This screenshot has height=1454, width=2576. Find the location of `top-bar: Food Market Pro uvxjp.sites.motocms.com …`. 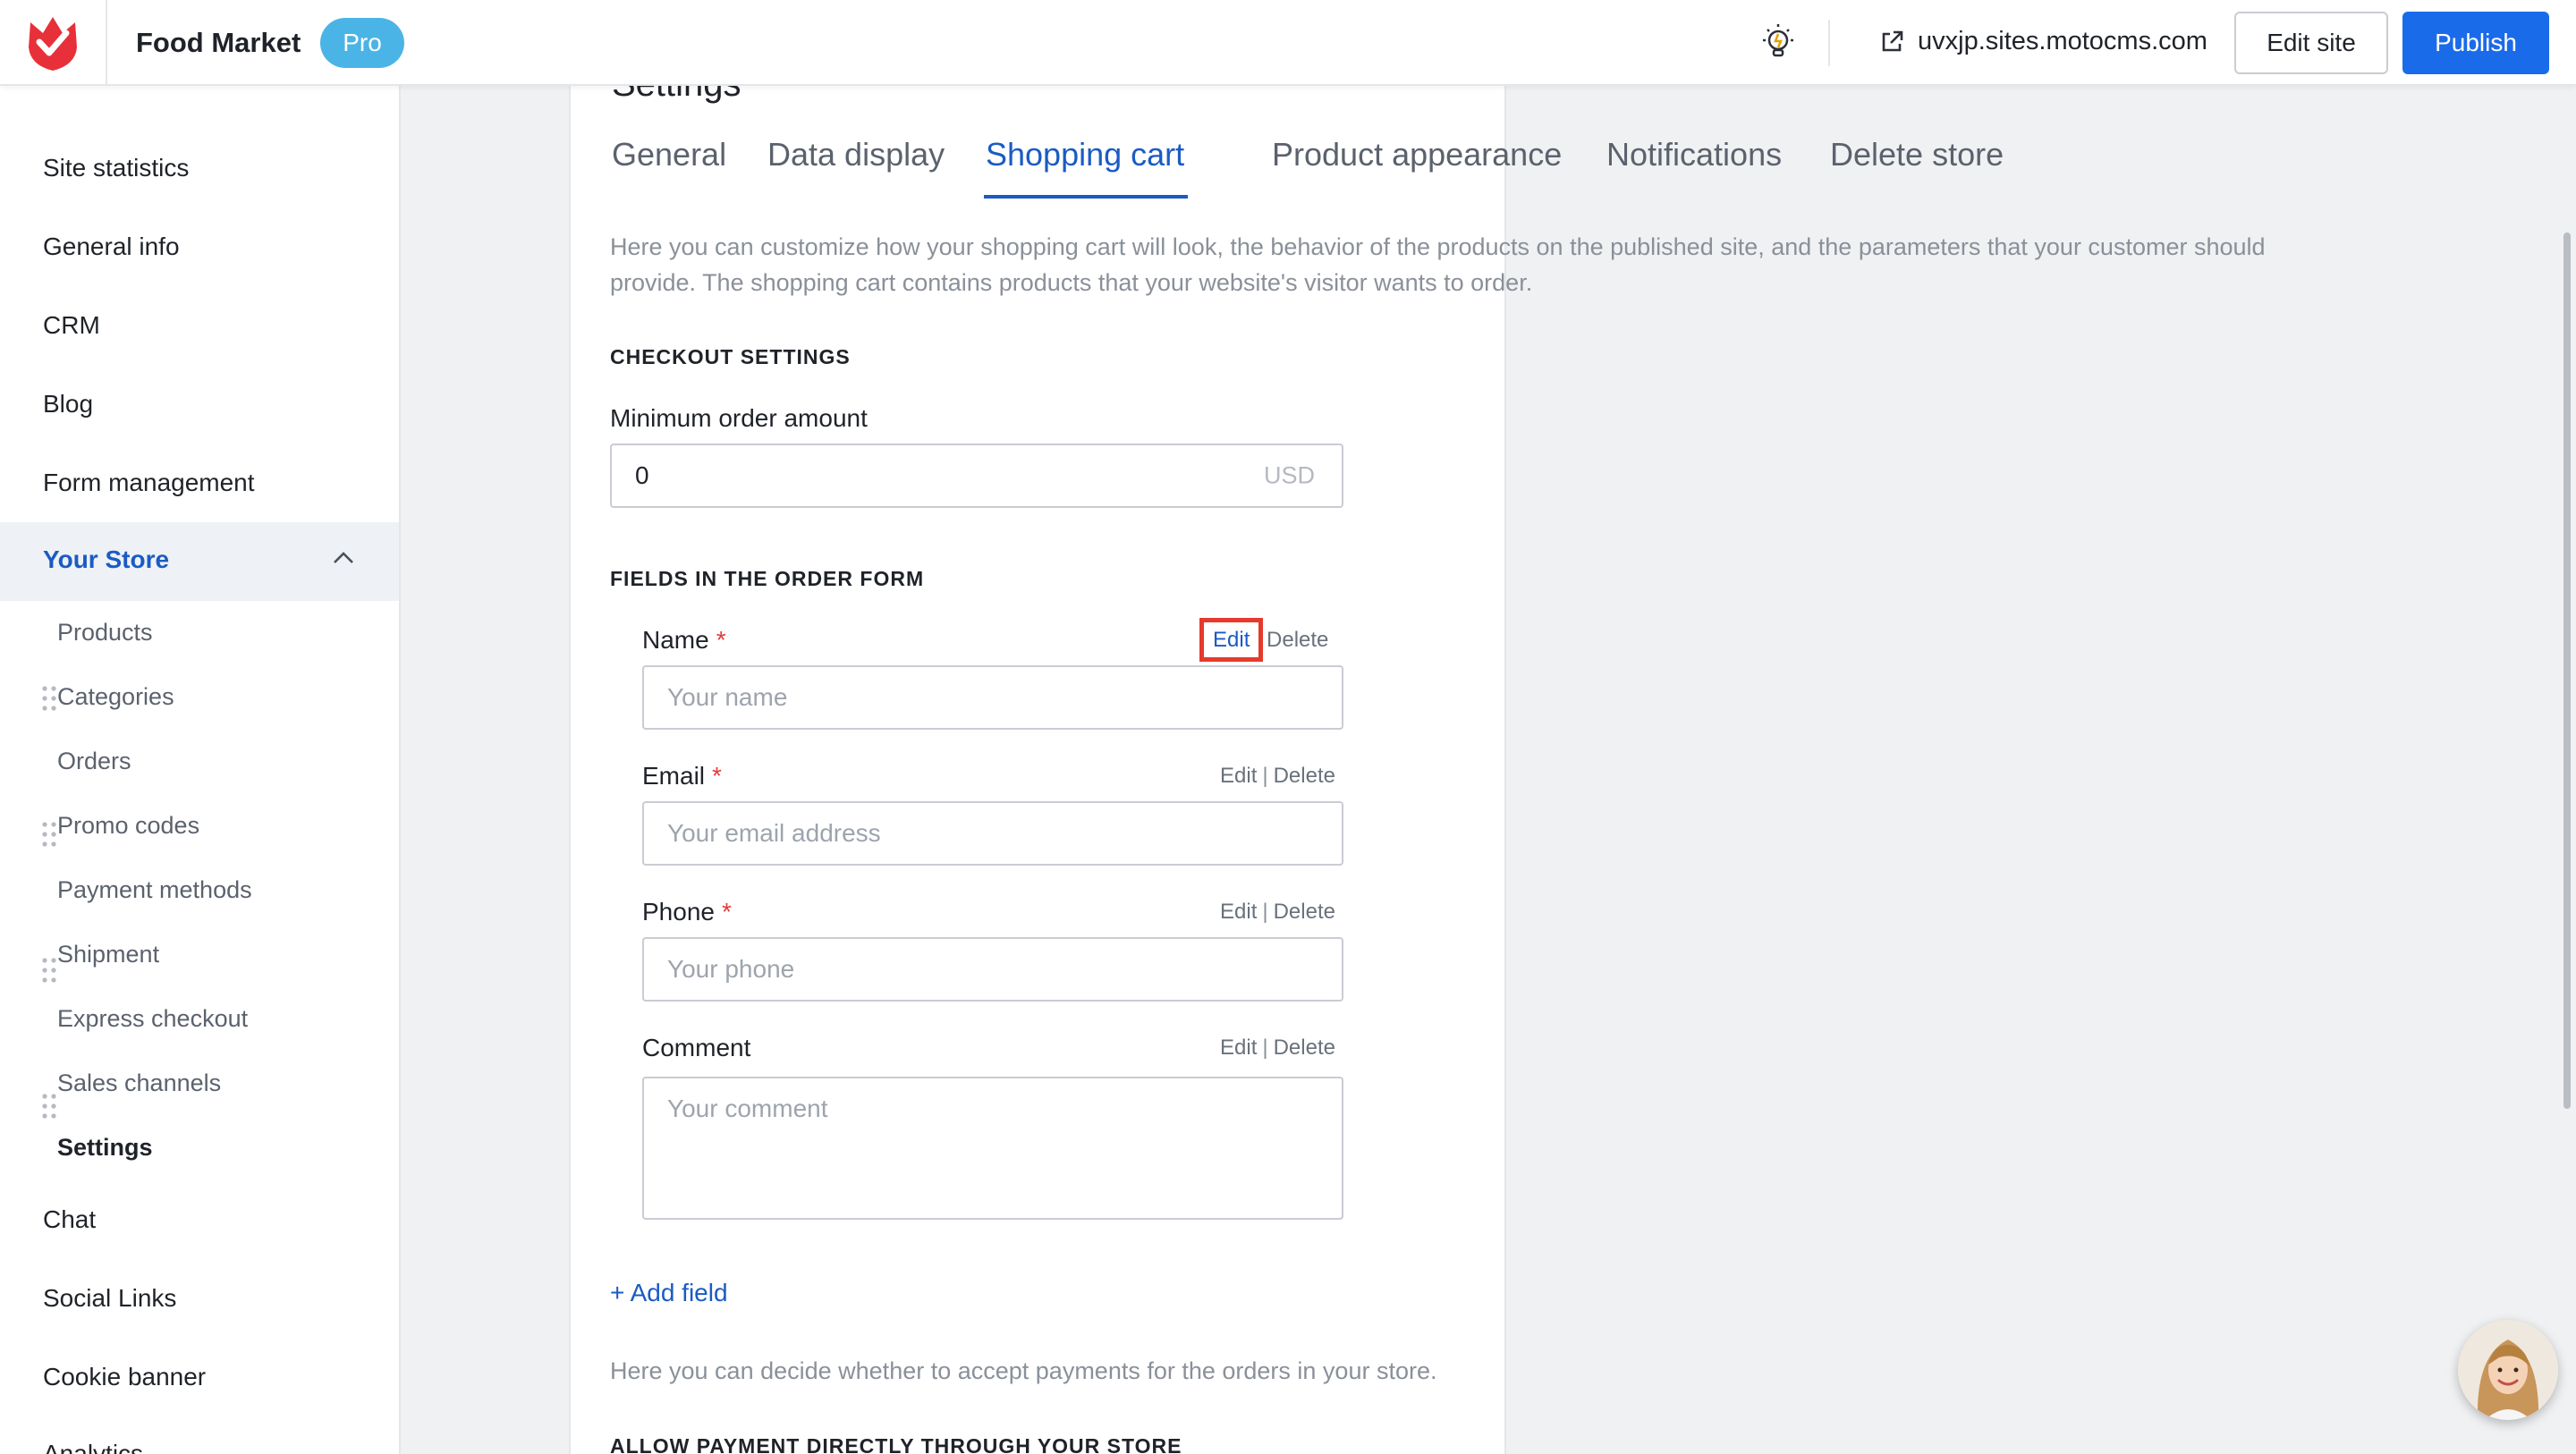

top-bar: Food Market Pro uvxjp.sites.motocms.com … is located at coordinates (1288, 43).